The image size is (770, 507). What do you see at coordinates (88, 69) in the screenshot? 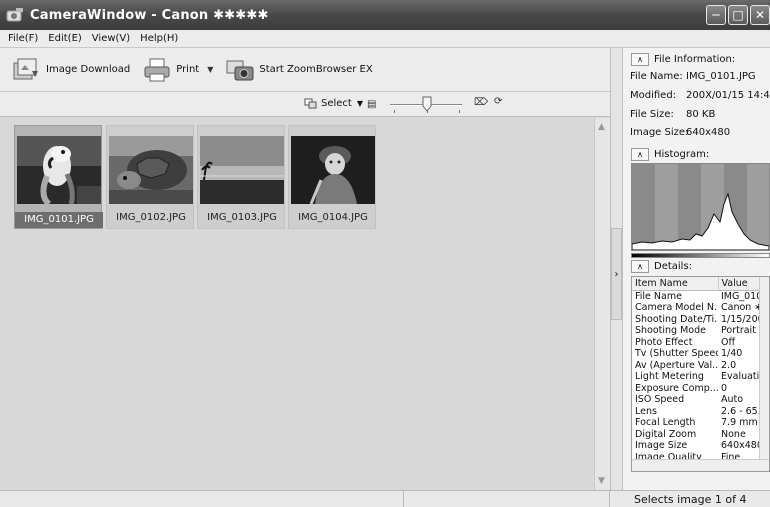
I see `image-download-label: Image Download` at bounding box center [88, 69].